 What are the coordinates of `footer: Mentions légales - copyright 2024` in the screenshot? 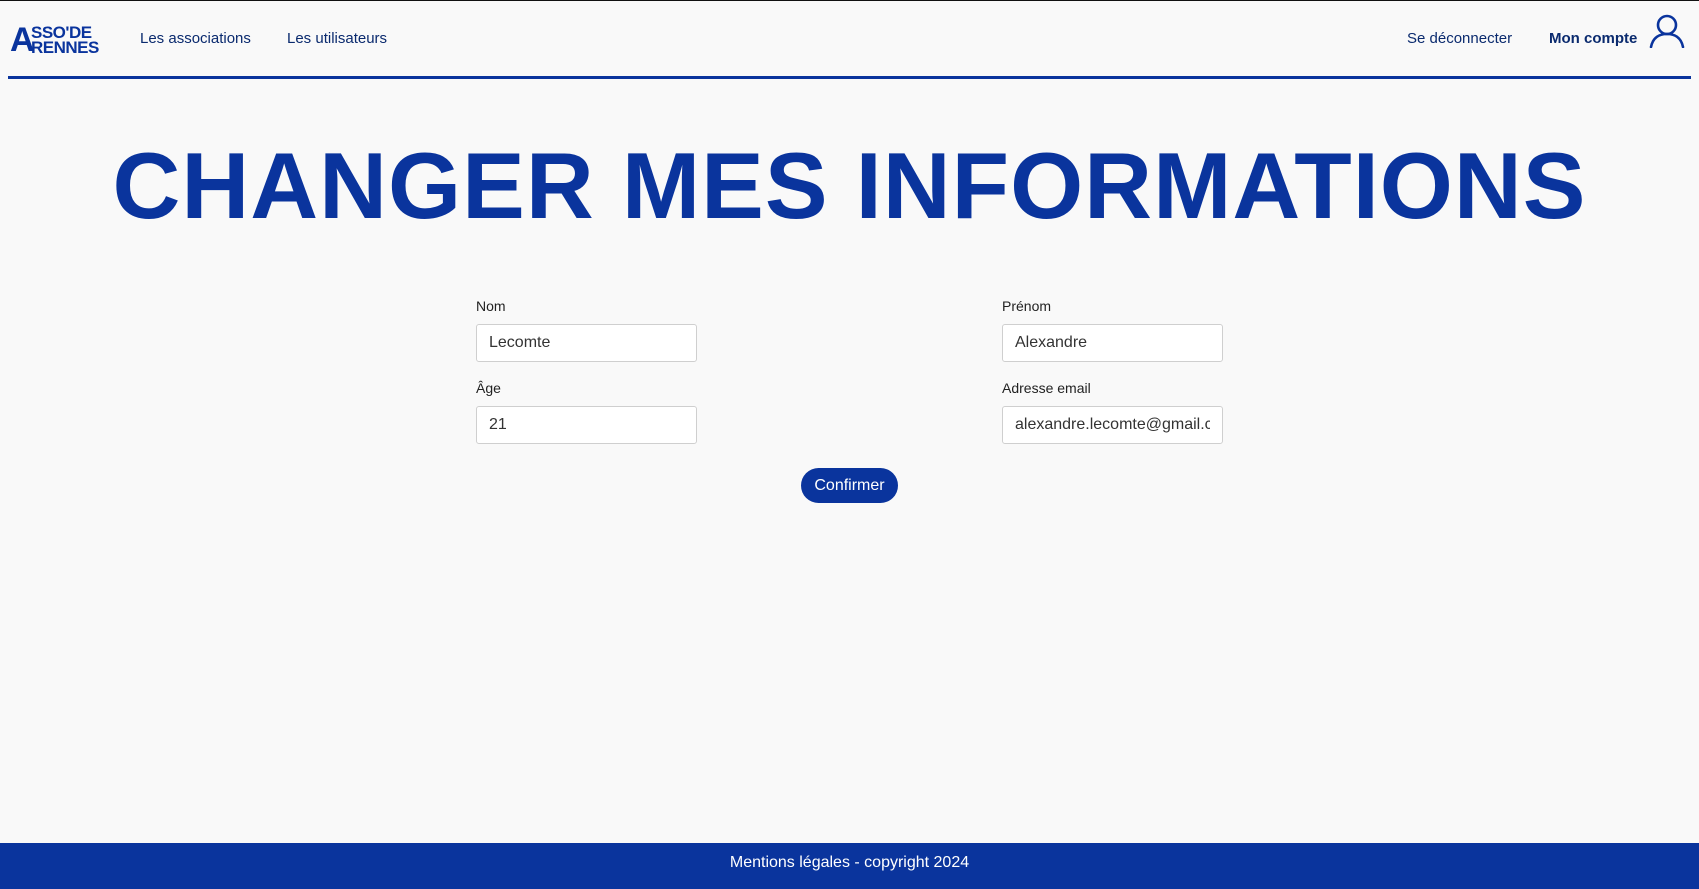 It's located at (849, 866).